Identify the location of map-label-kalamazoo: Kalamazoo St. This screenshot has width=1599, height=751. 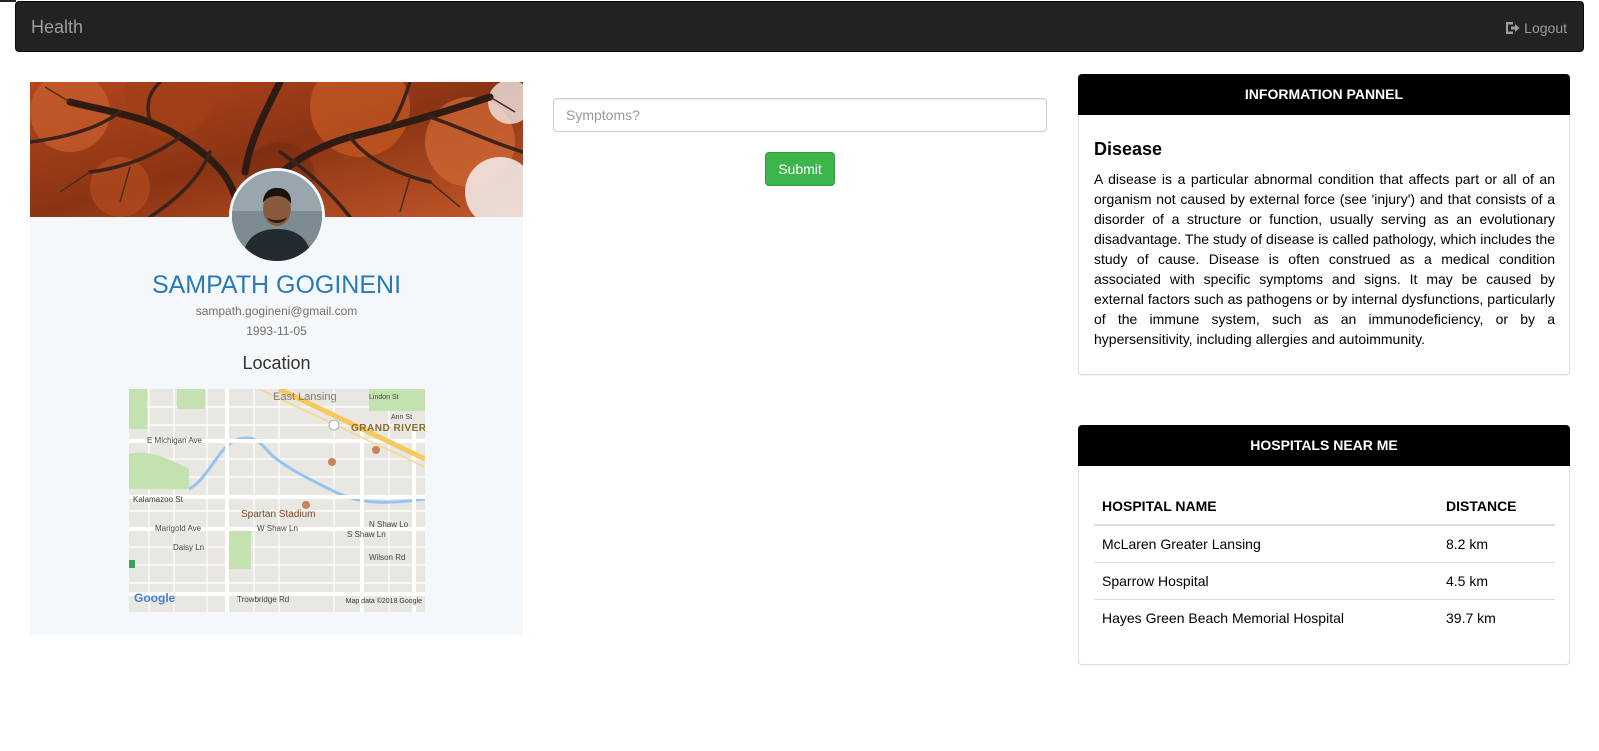
(158, 499).